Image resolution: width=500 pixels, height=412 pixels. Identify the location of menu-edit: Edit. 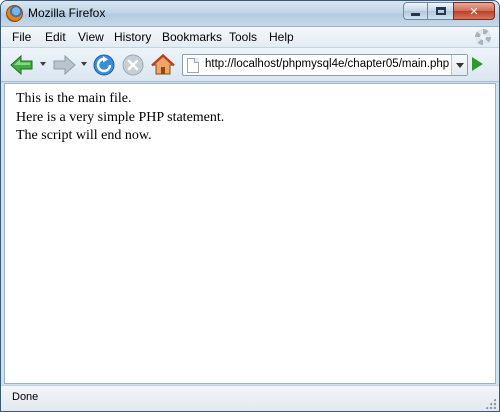
(55, 37).